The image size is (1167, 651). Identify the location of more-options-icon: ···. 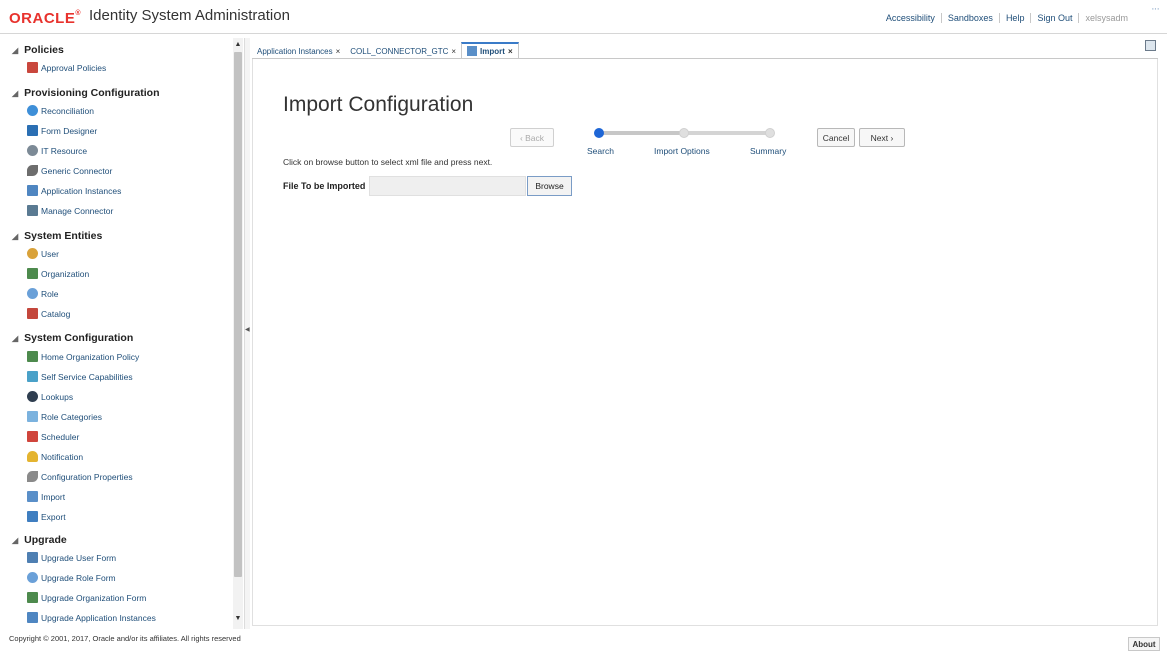
(1155, 9).